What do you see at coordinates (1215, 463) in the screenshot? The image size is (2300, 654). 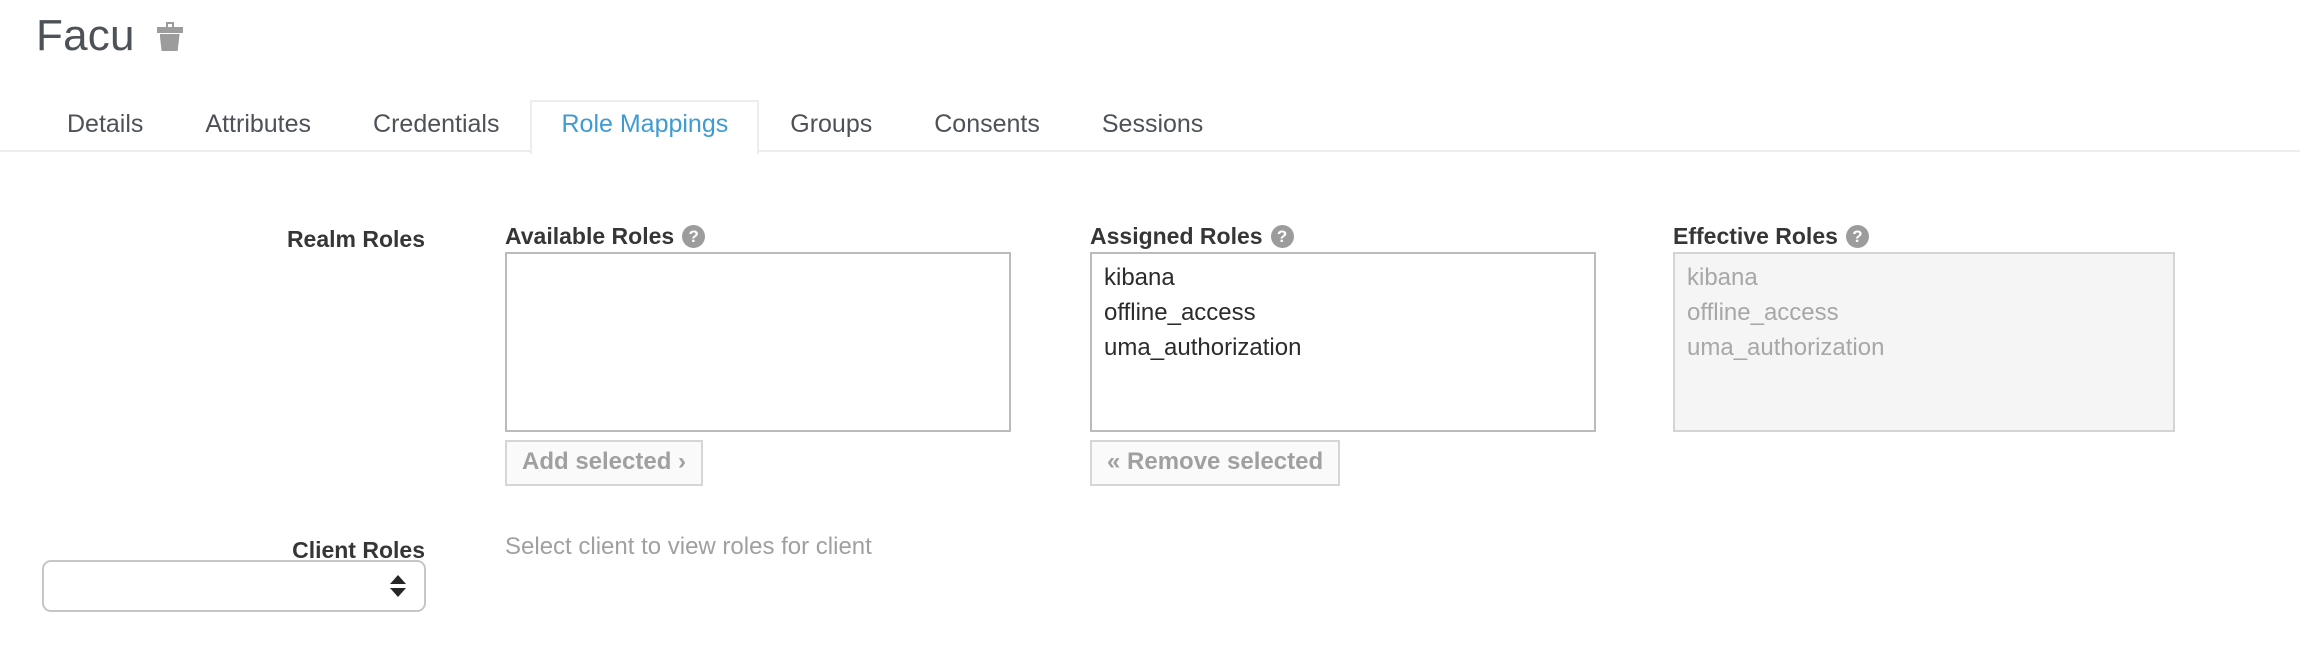 I see `remove-selected-button: « Remove selected` at bounding box center [1215, 463].